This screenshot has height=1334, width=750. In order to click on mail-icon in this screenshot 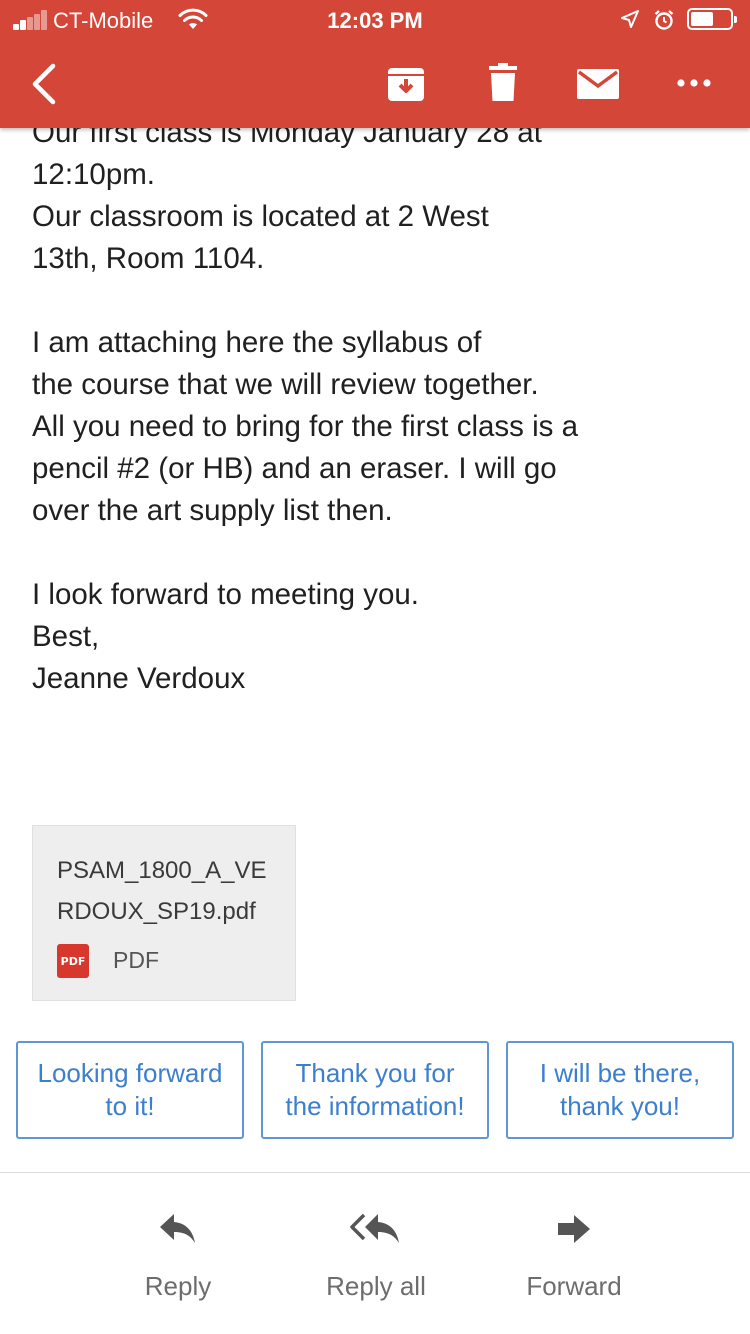, I will do `click(598, 84)`.